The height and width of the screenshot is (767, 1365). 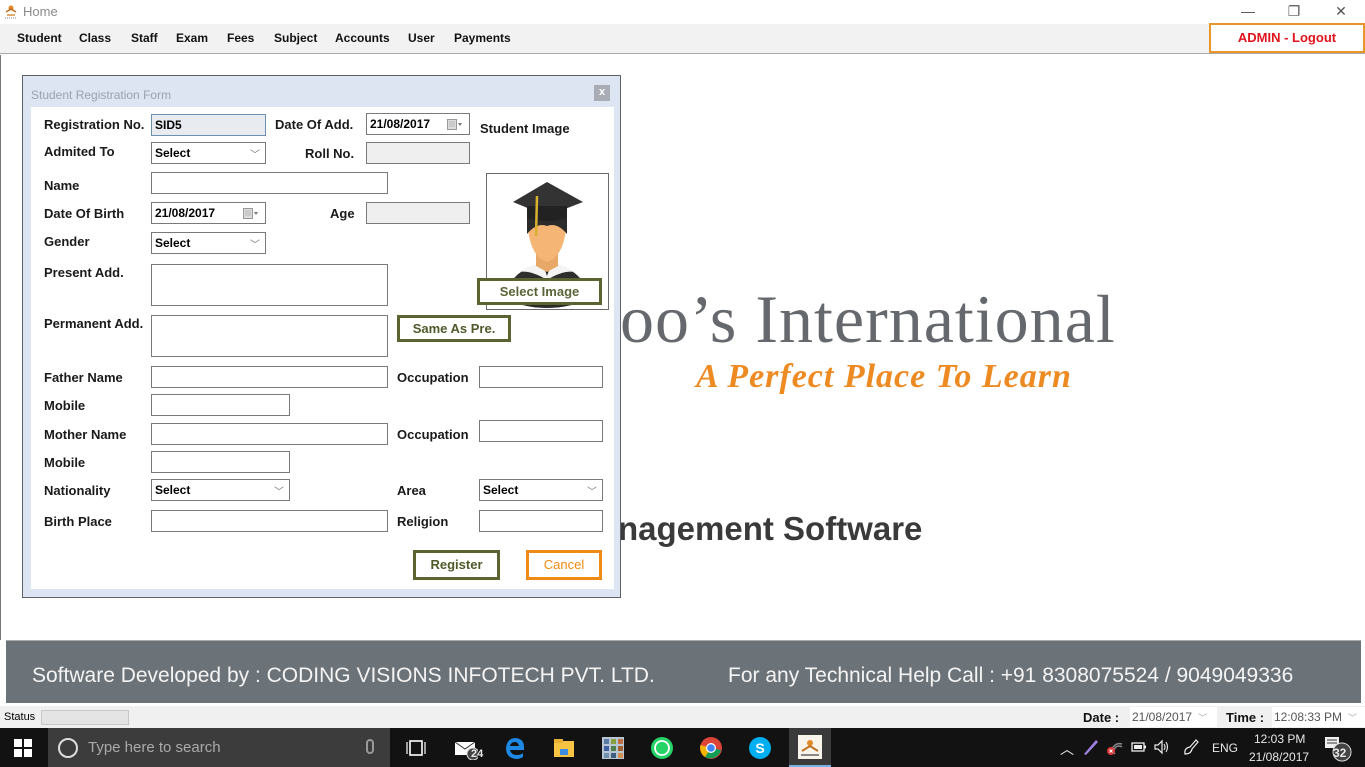 What do you see at coordinates (94, 124) in the screenshot?
I see `registration-no-label: Registration No.` at bounding box center [94, 124].